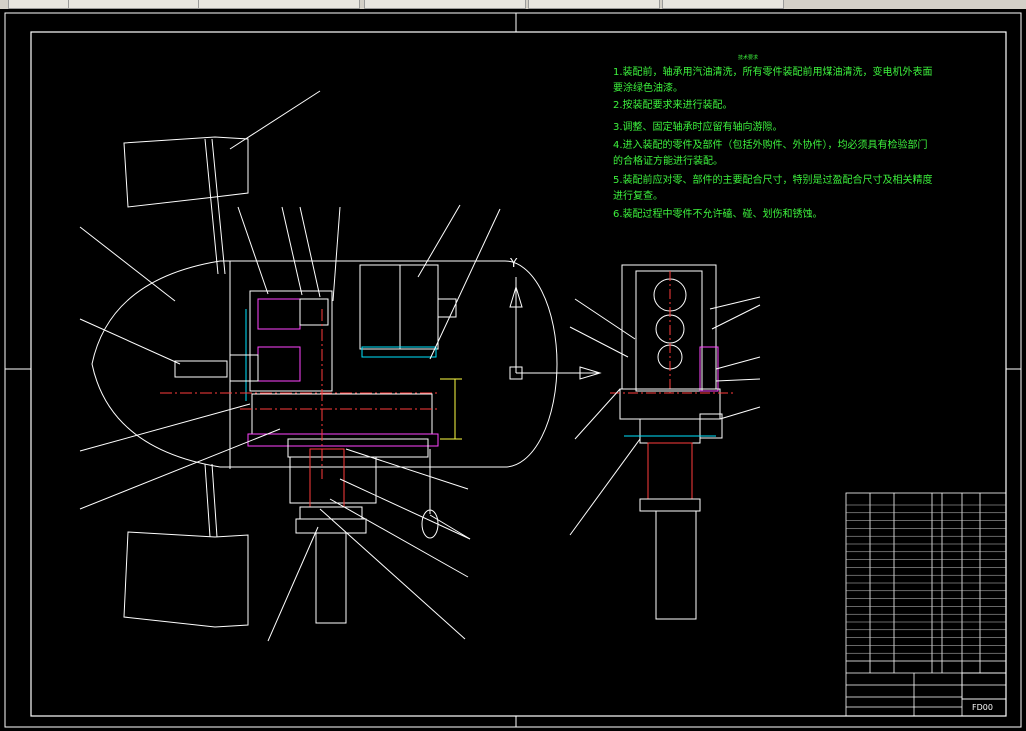 The image size is (1026, 731). Describe the element at coordinates (718, 213) in the screenshot. I see `note-line: 6.装配过程中零件不允许磕、碰、划伤和锈蚀。` at that location.